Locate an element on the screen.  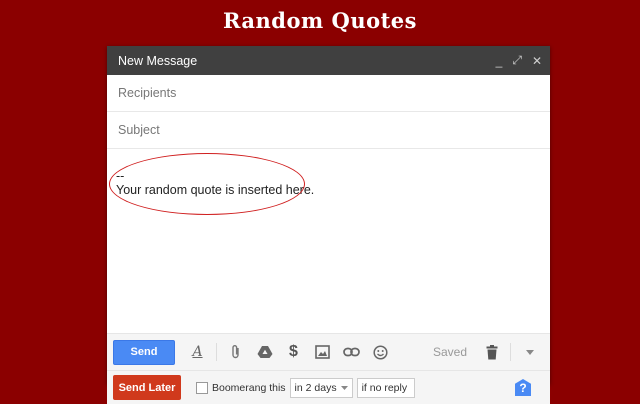
attachment-icon is located at coordinates (235, 352).